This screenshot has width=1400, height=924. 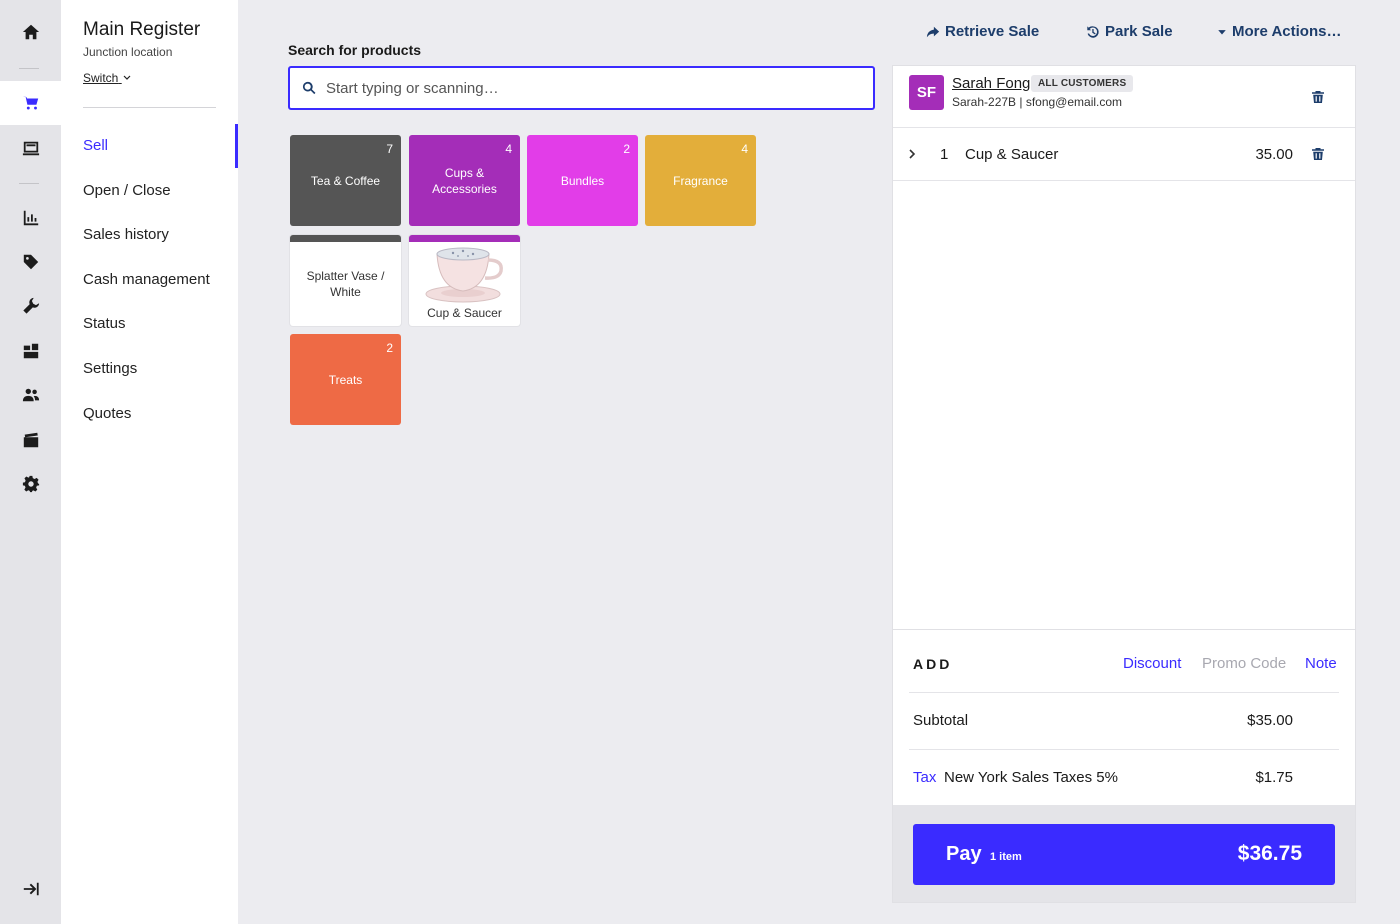 What do you see at coordinates (355, 50) in the screenshot?
I see `search-label: Search for products` at bounding box center [355, 50].